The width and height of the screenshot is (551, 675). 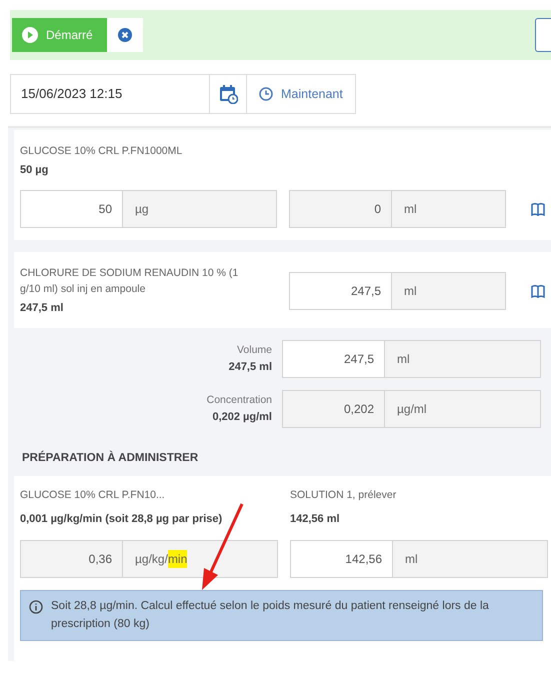 What do you see at coordinates (199, 209) in the screenshot?
I see `unit-label: µg` at bounding box center [199, 209].